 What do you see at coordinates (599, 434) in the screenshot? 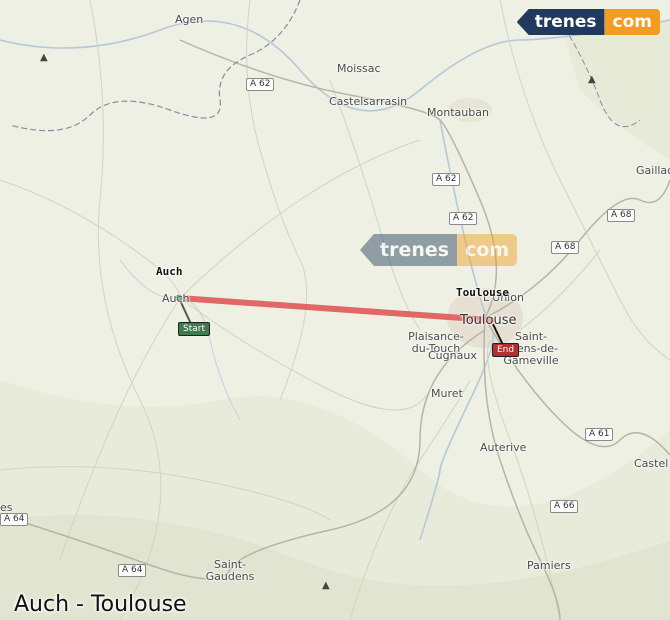
I see `highway-a61: A 61` at bounding box center [599, 434].